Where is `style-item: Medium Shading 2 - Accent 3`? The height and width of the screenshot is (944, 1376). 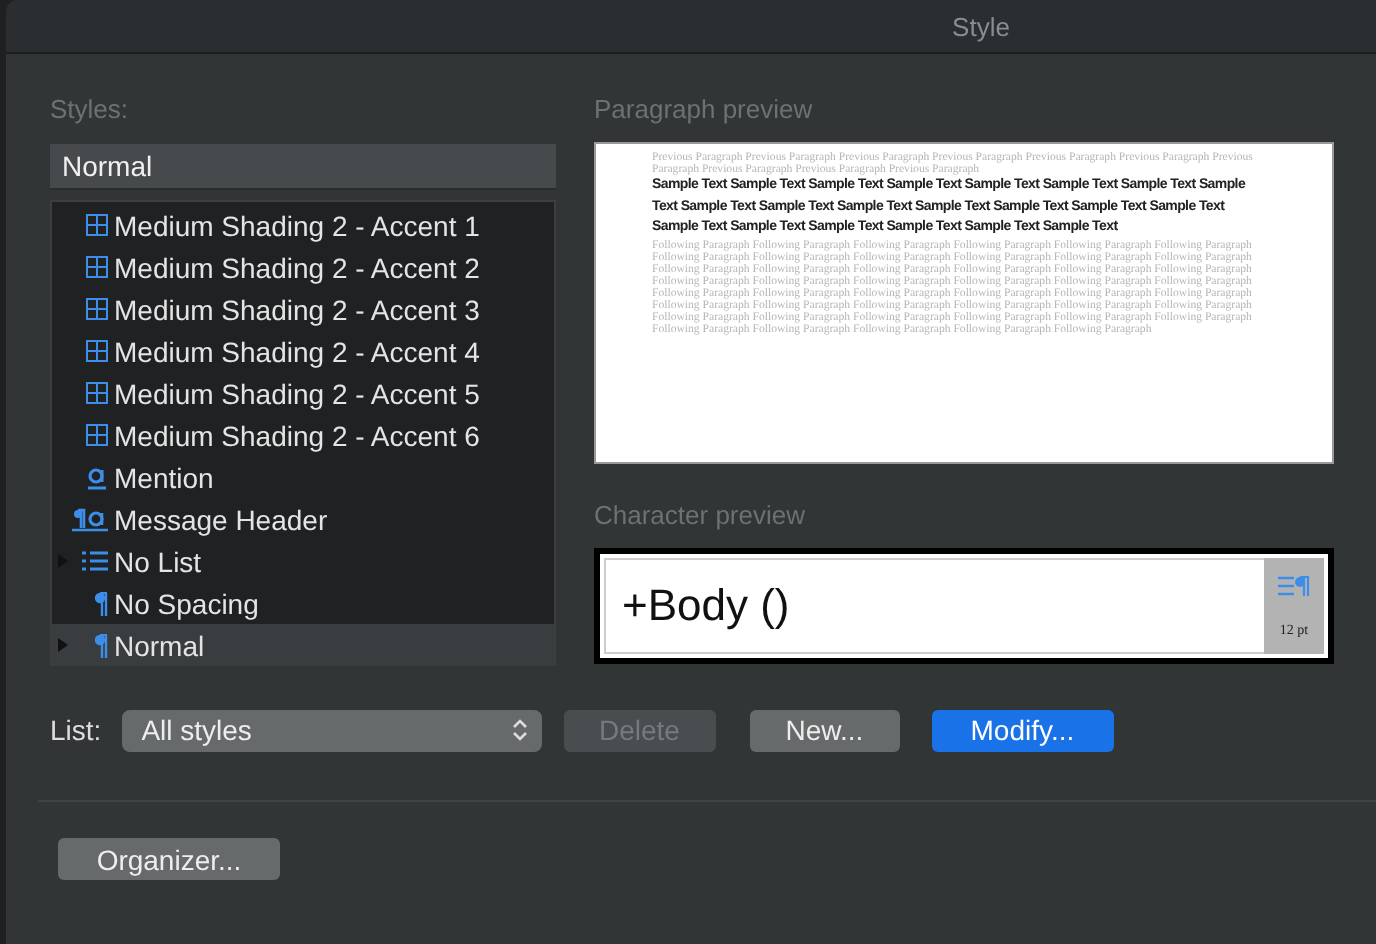
style-item: Medium Shading 2 - Accent 3 is located at coordinates (303, 309).